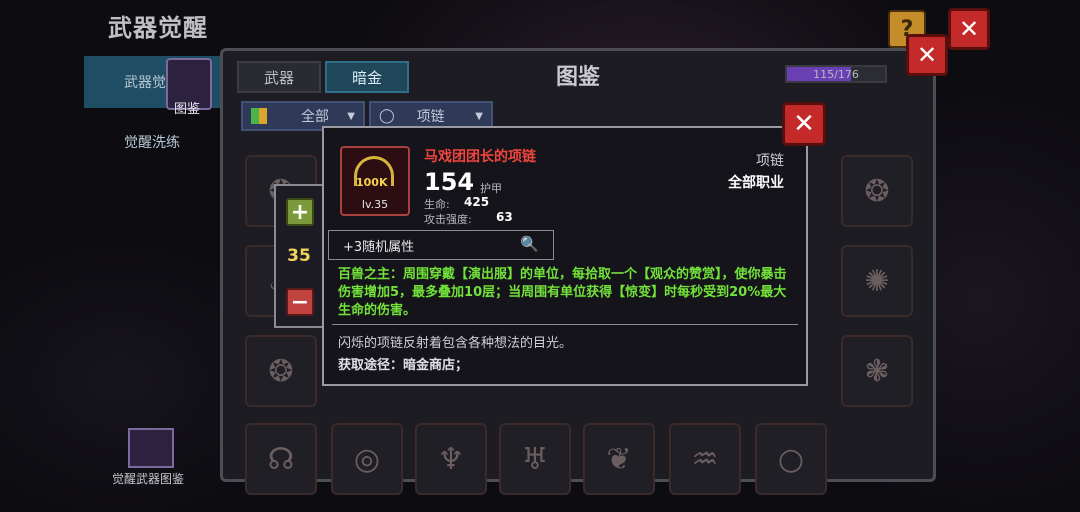 The image size is (1080, 512). I want to click on item-power: 154, so click(449, 182).